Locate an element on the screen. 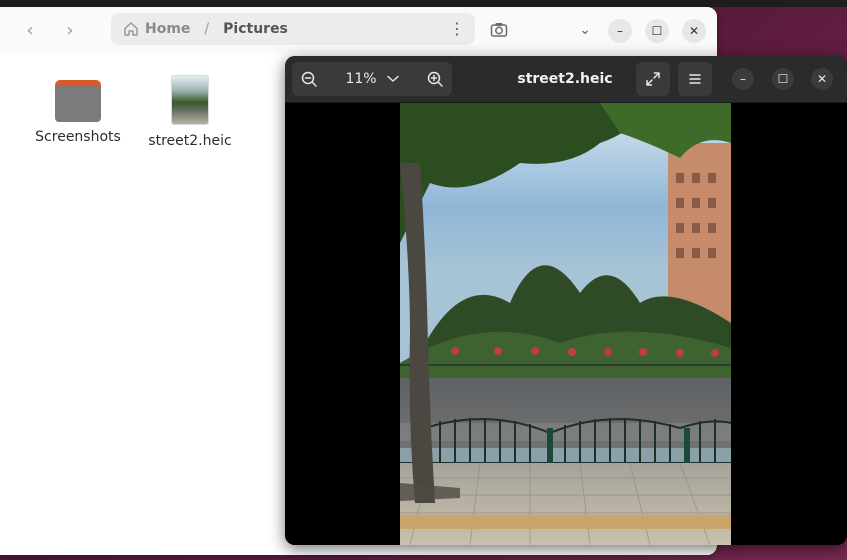 The image size is (847, 560). path-bar: Home / Pictures ⋮ is located at coordinates (293, 29).